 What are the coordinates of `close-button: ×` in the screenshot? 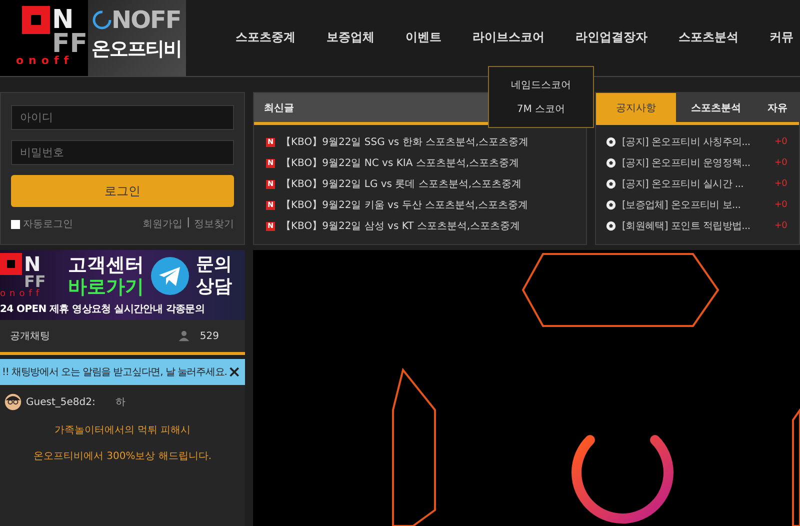 It's located at (234, 372).